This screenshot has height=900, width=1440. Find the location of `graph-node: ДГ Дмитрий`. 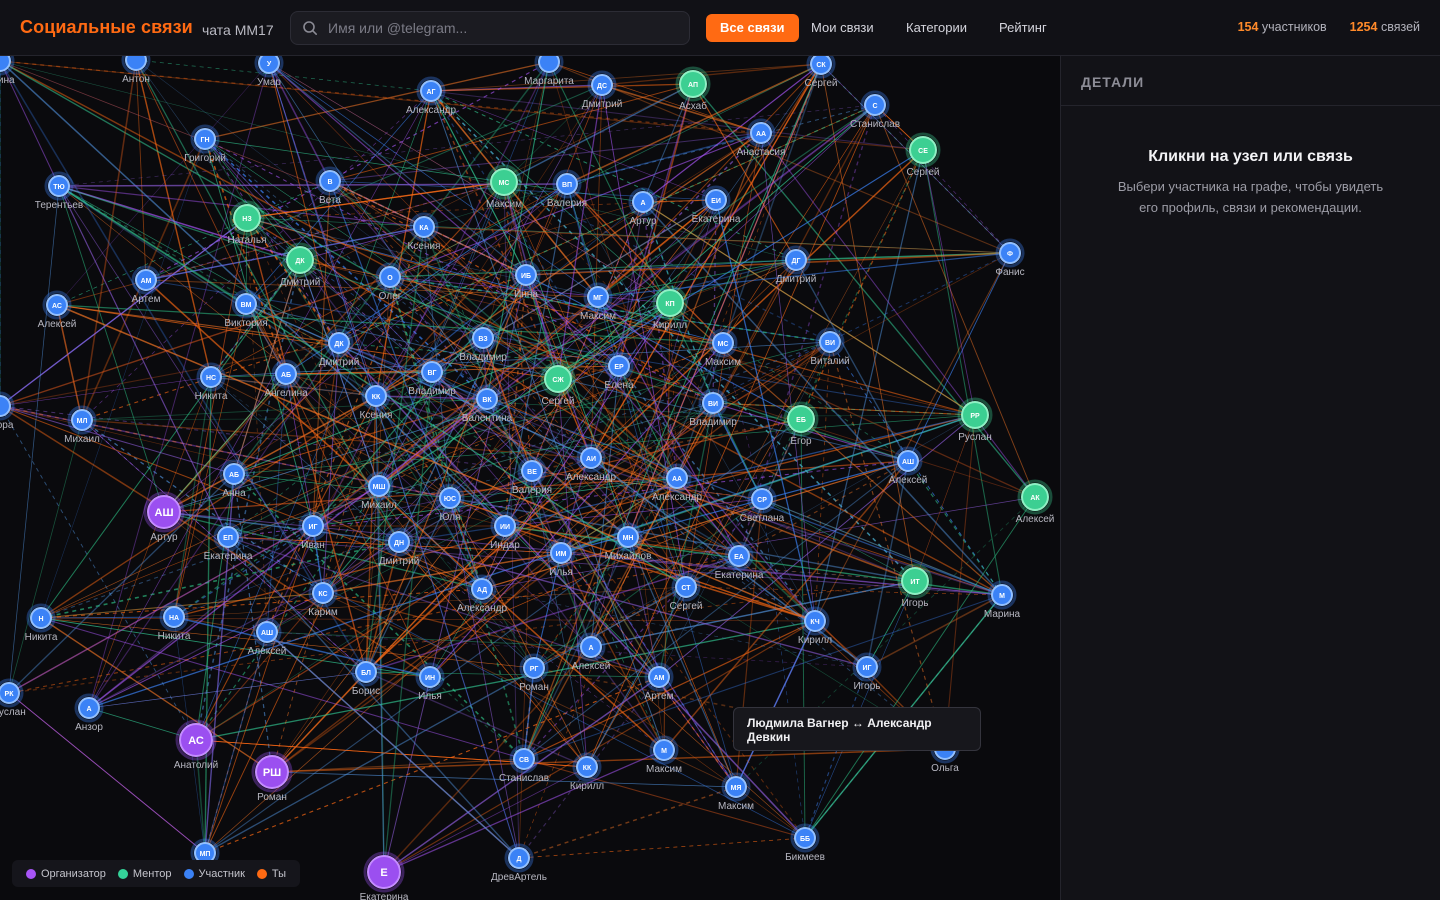

graph-node: ДГ Дмитрий is located at coordinates (796, 265).